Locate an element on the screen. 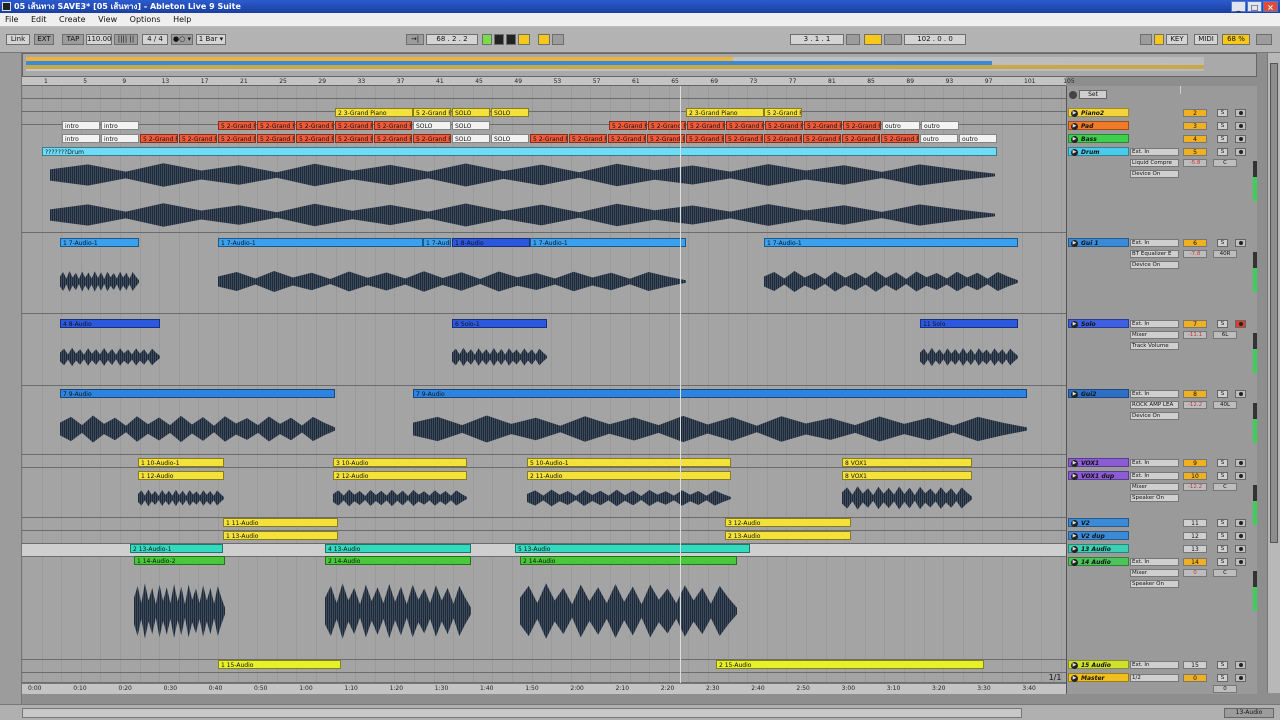 The width and height of the screenshot is (1280, 720). play-button is located at coordinates (487, 39).